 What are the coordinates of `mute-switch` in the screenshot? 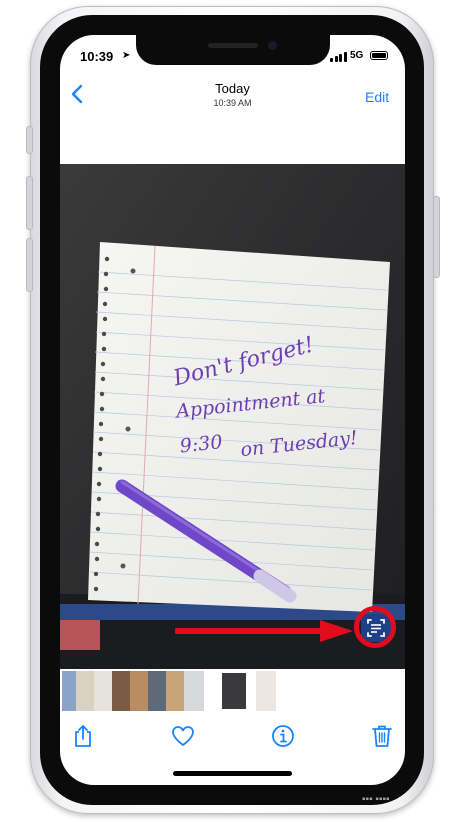 It's located at (29, 140).